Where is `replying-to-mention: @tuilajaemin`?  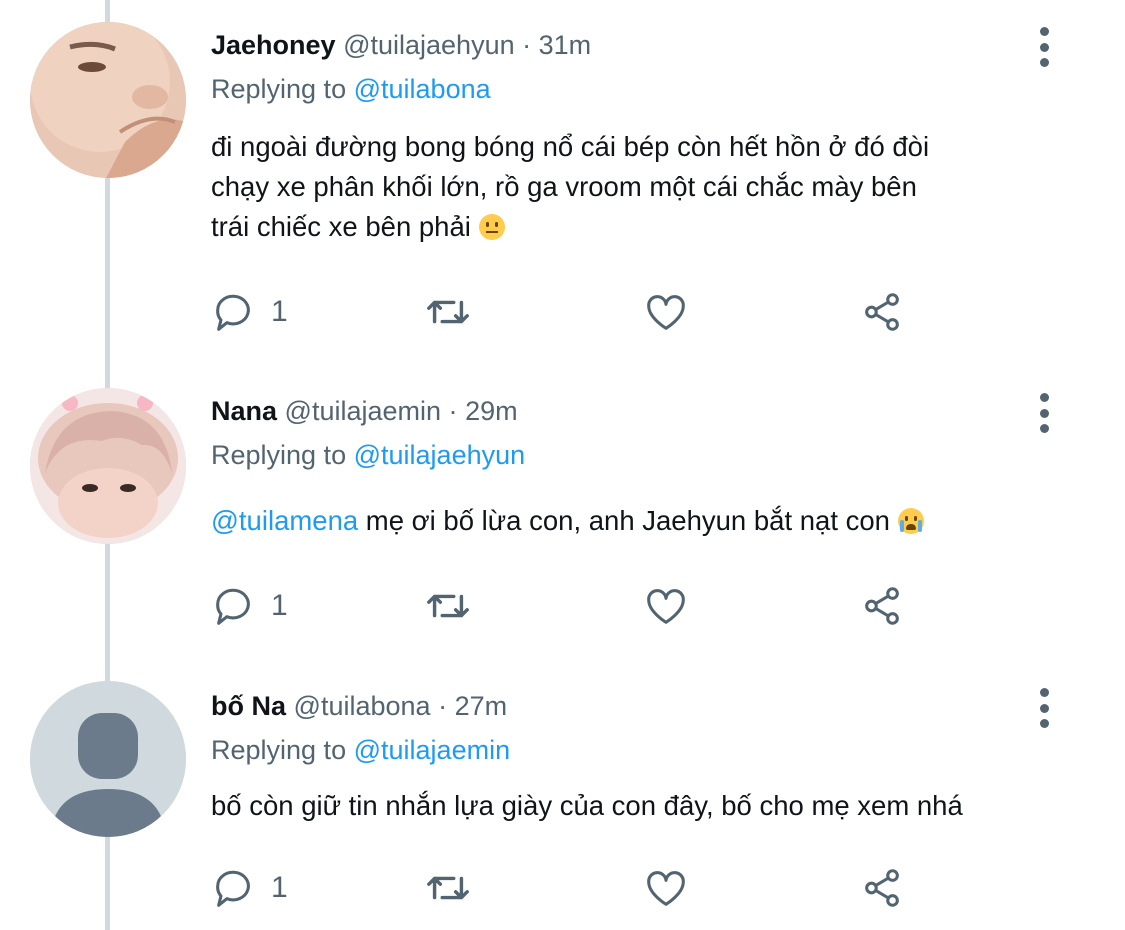 replying-to-mention: @tuilajaemin is located at coordinates (432, 750).